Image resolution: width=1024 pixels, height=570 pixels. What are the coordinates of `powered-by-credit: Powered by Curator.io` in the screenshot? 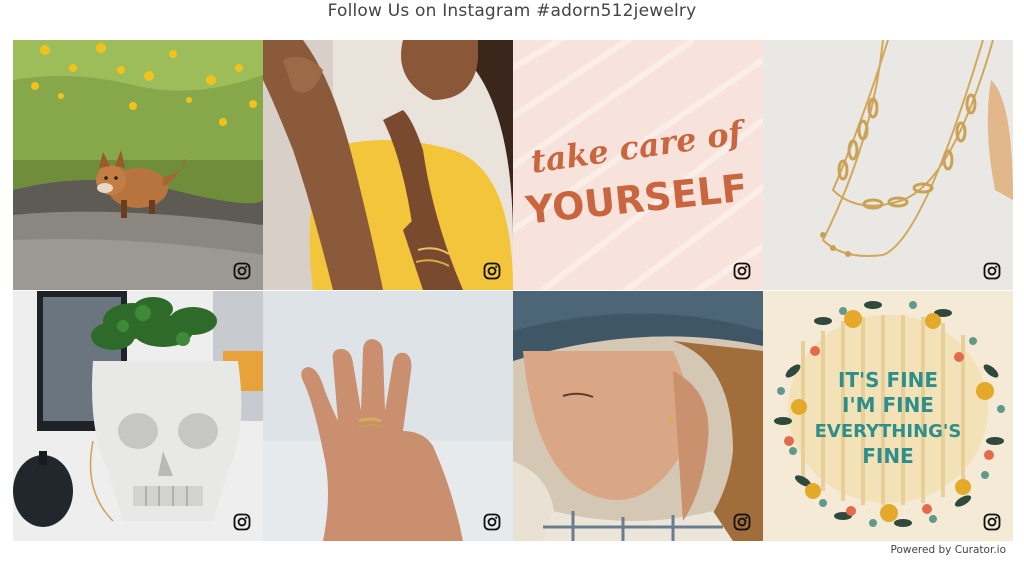 It's located at (948, 550).